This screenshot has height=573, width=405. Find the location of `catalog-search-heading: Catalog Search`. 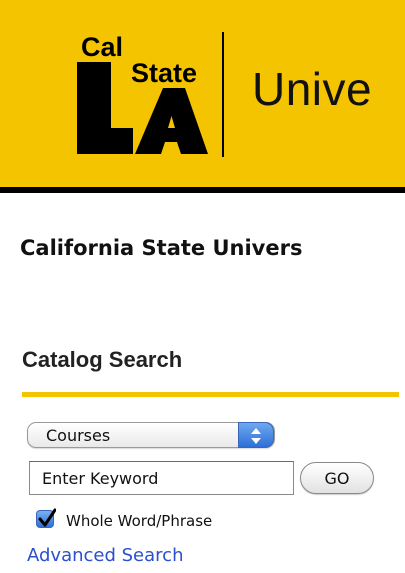

catalog-search-heading: Catalog Search is located at coordinates (102, 359).